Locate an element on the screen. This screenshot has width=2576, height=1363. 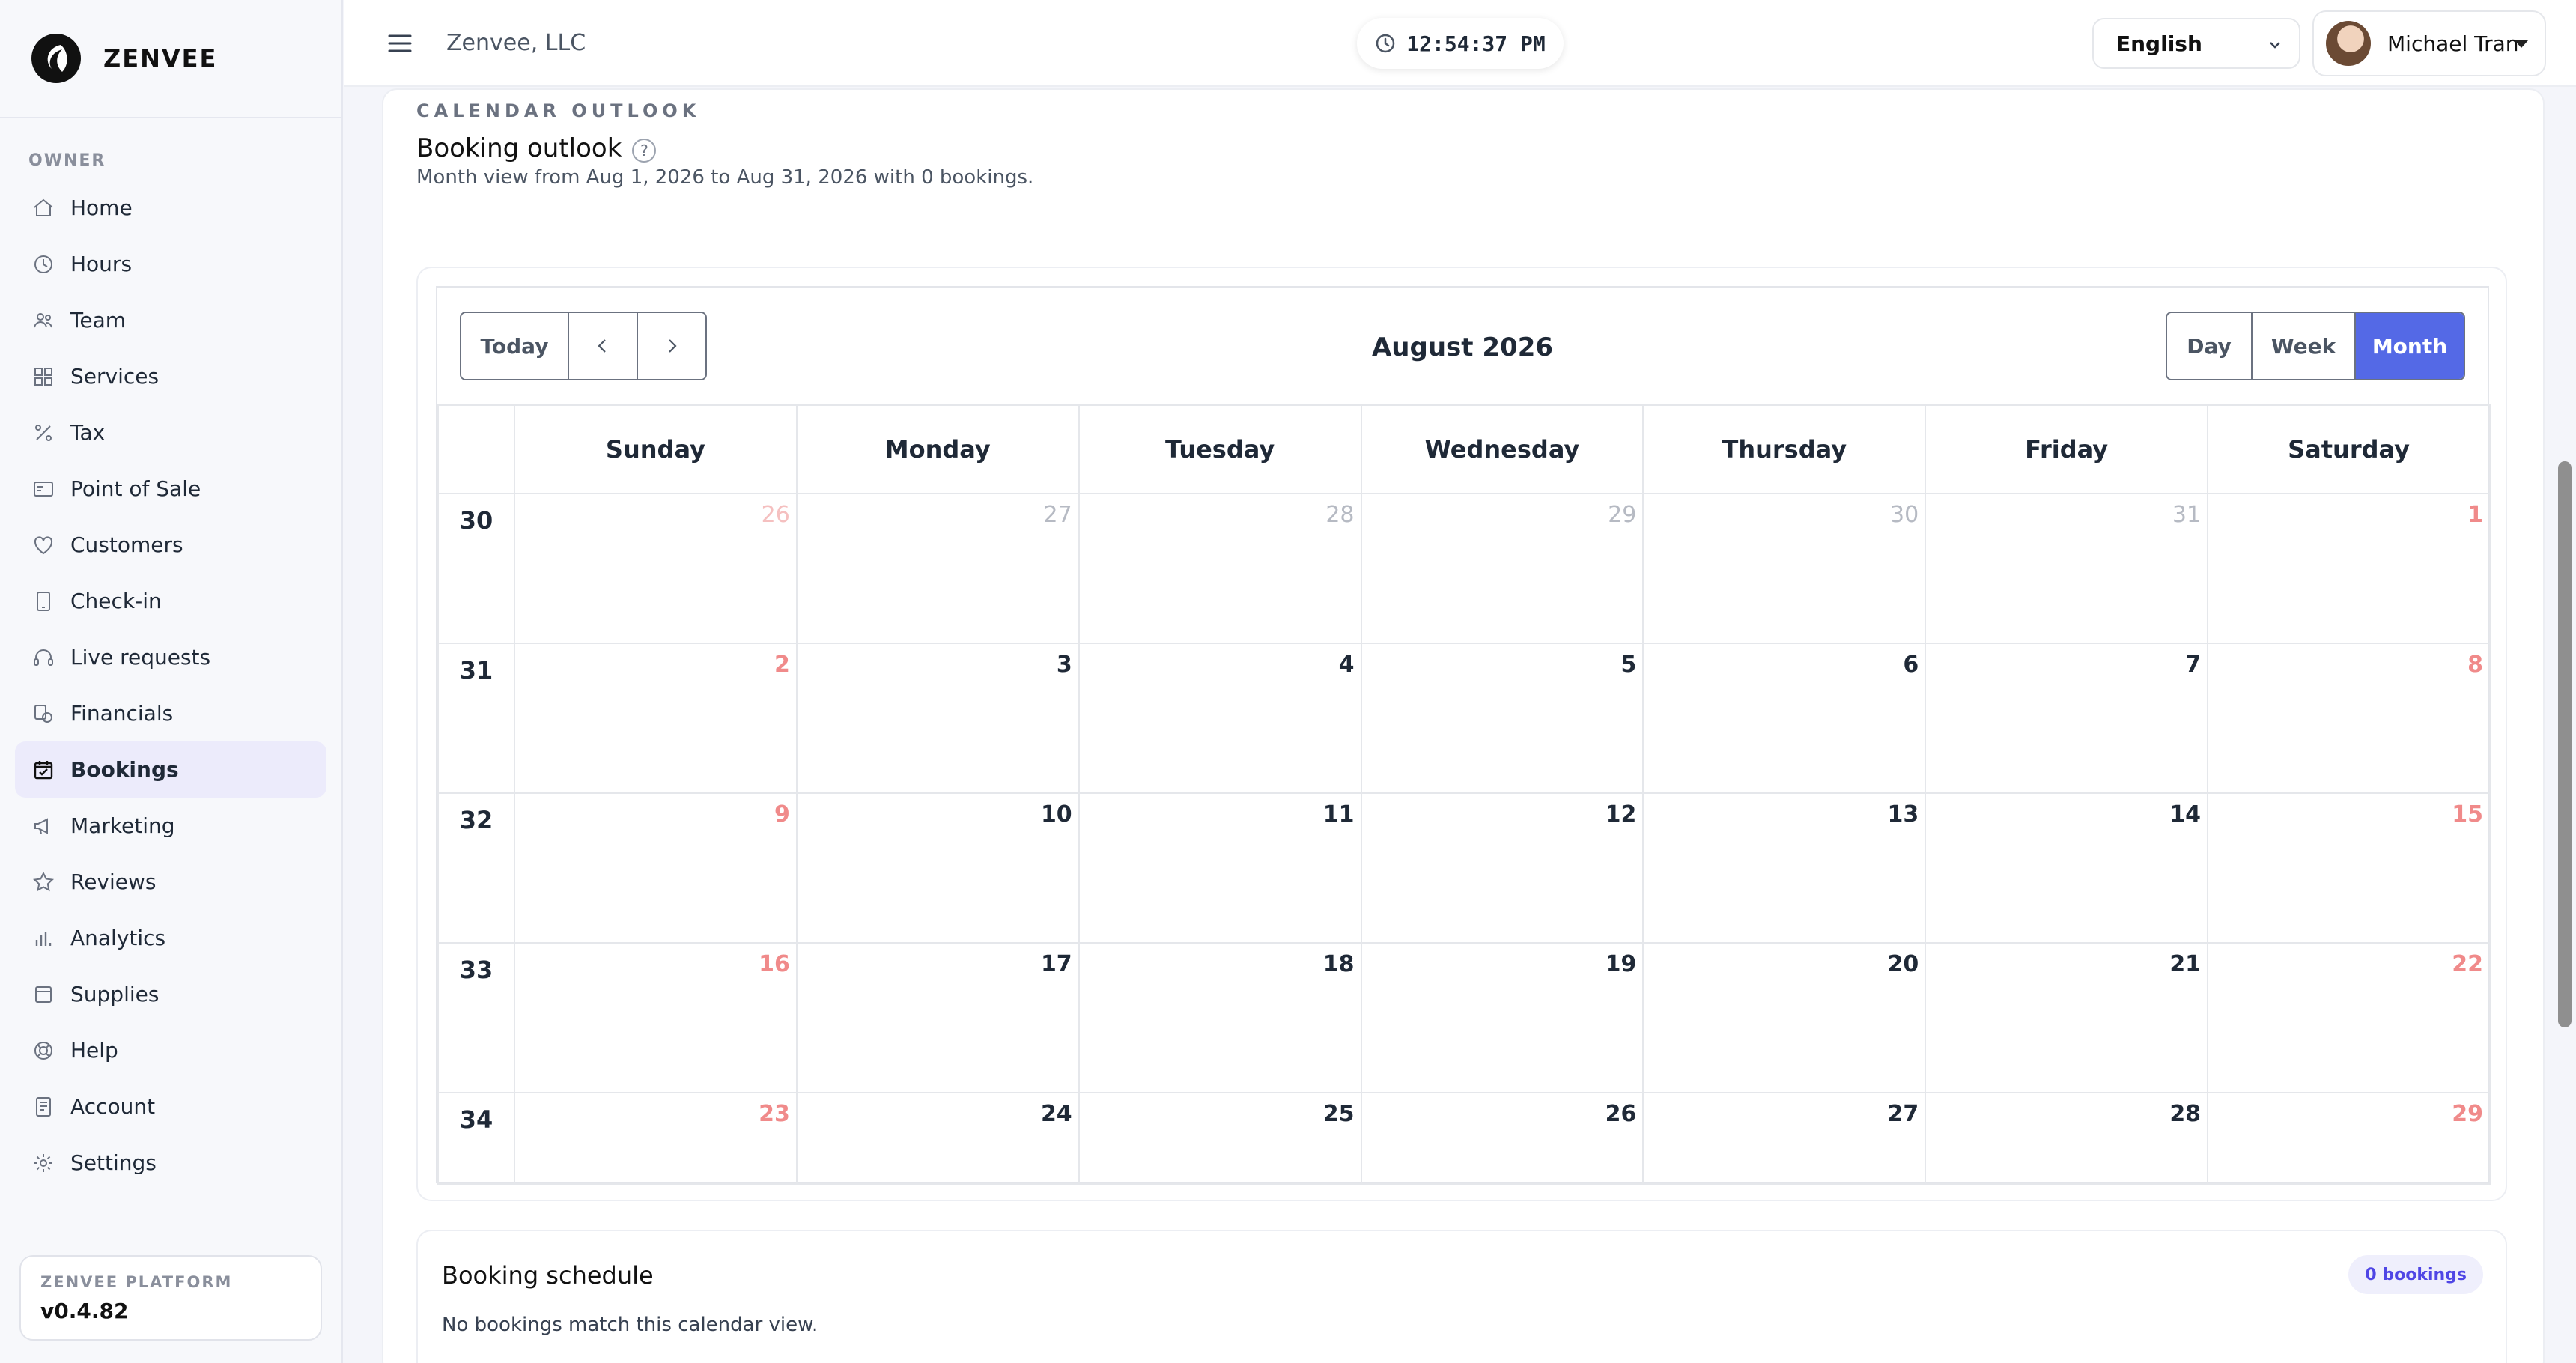
sidebar-item-settings: Settings is located at coordinates (170, 1163).